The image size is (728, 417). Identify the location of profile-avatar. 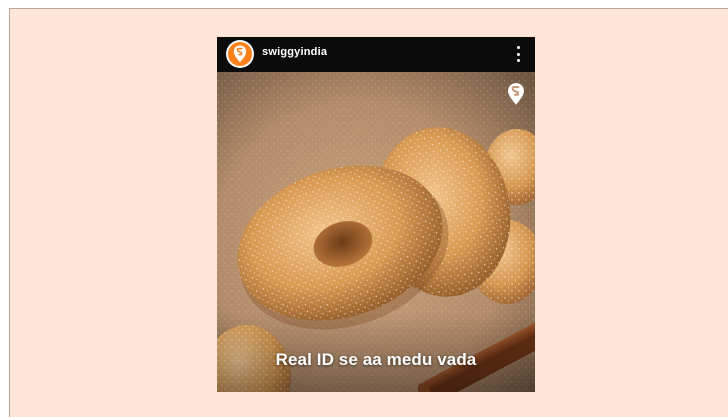
(240, 54).